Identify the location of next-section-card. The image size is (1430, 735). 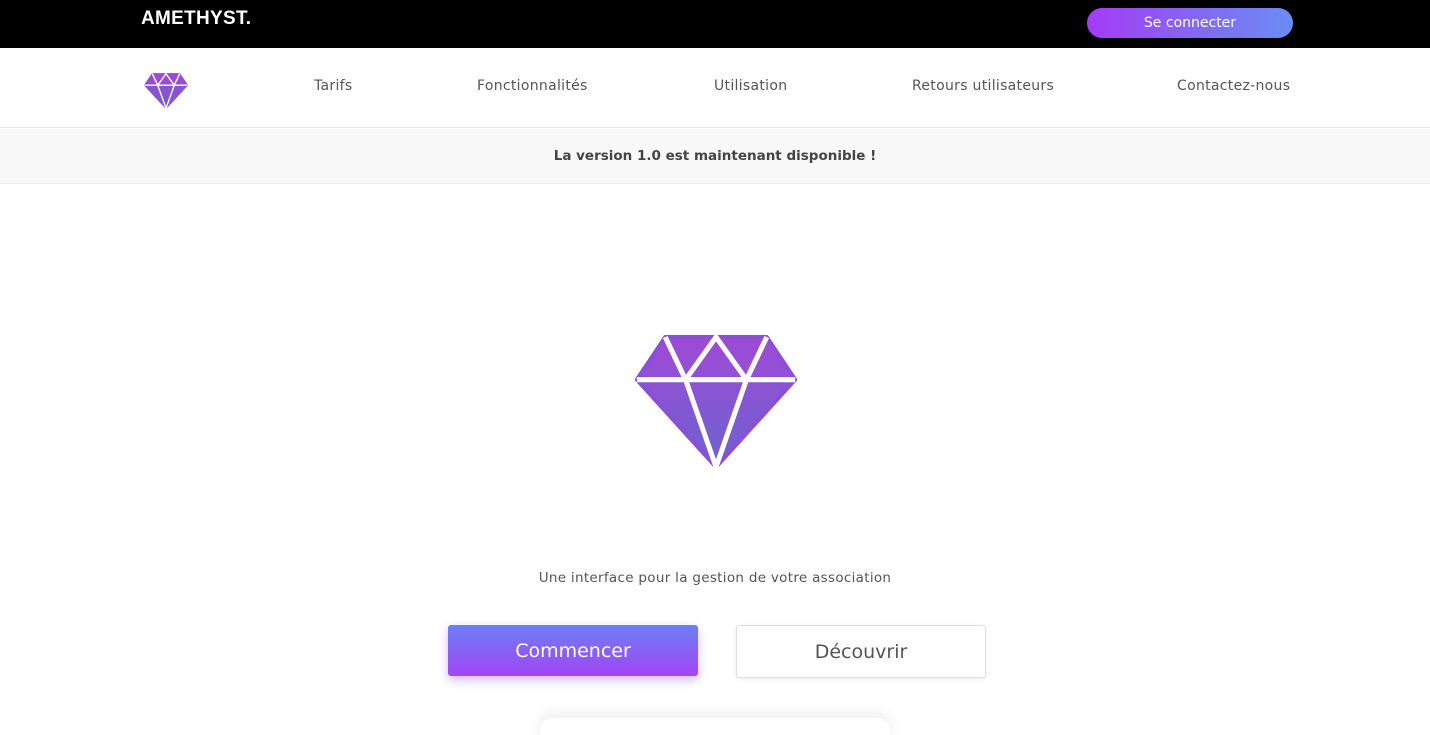
(715, 726).